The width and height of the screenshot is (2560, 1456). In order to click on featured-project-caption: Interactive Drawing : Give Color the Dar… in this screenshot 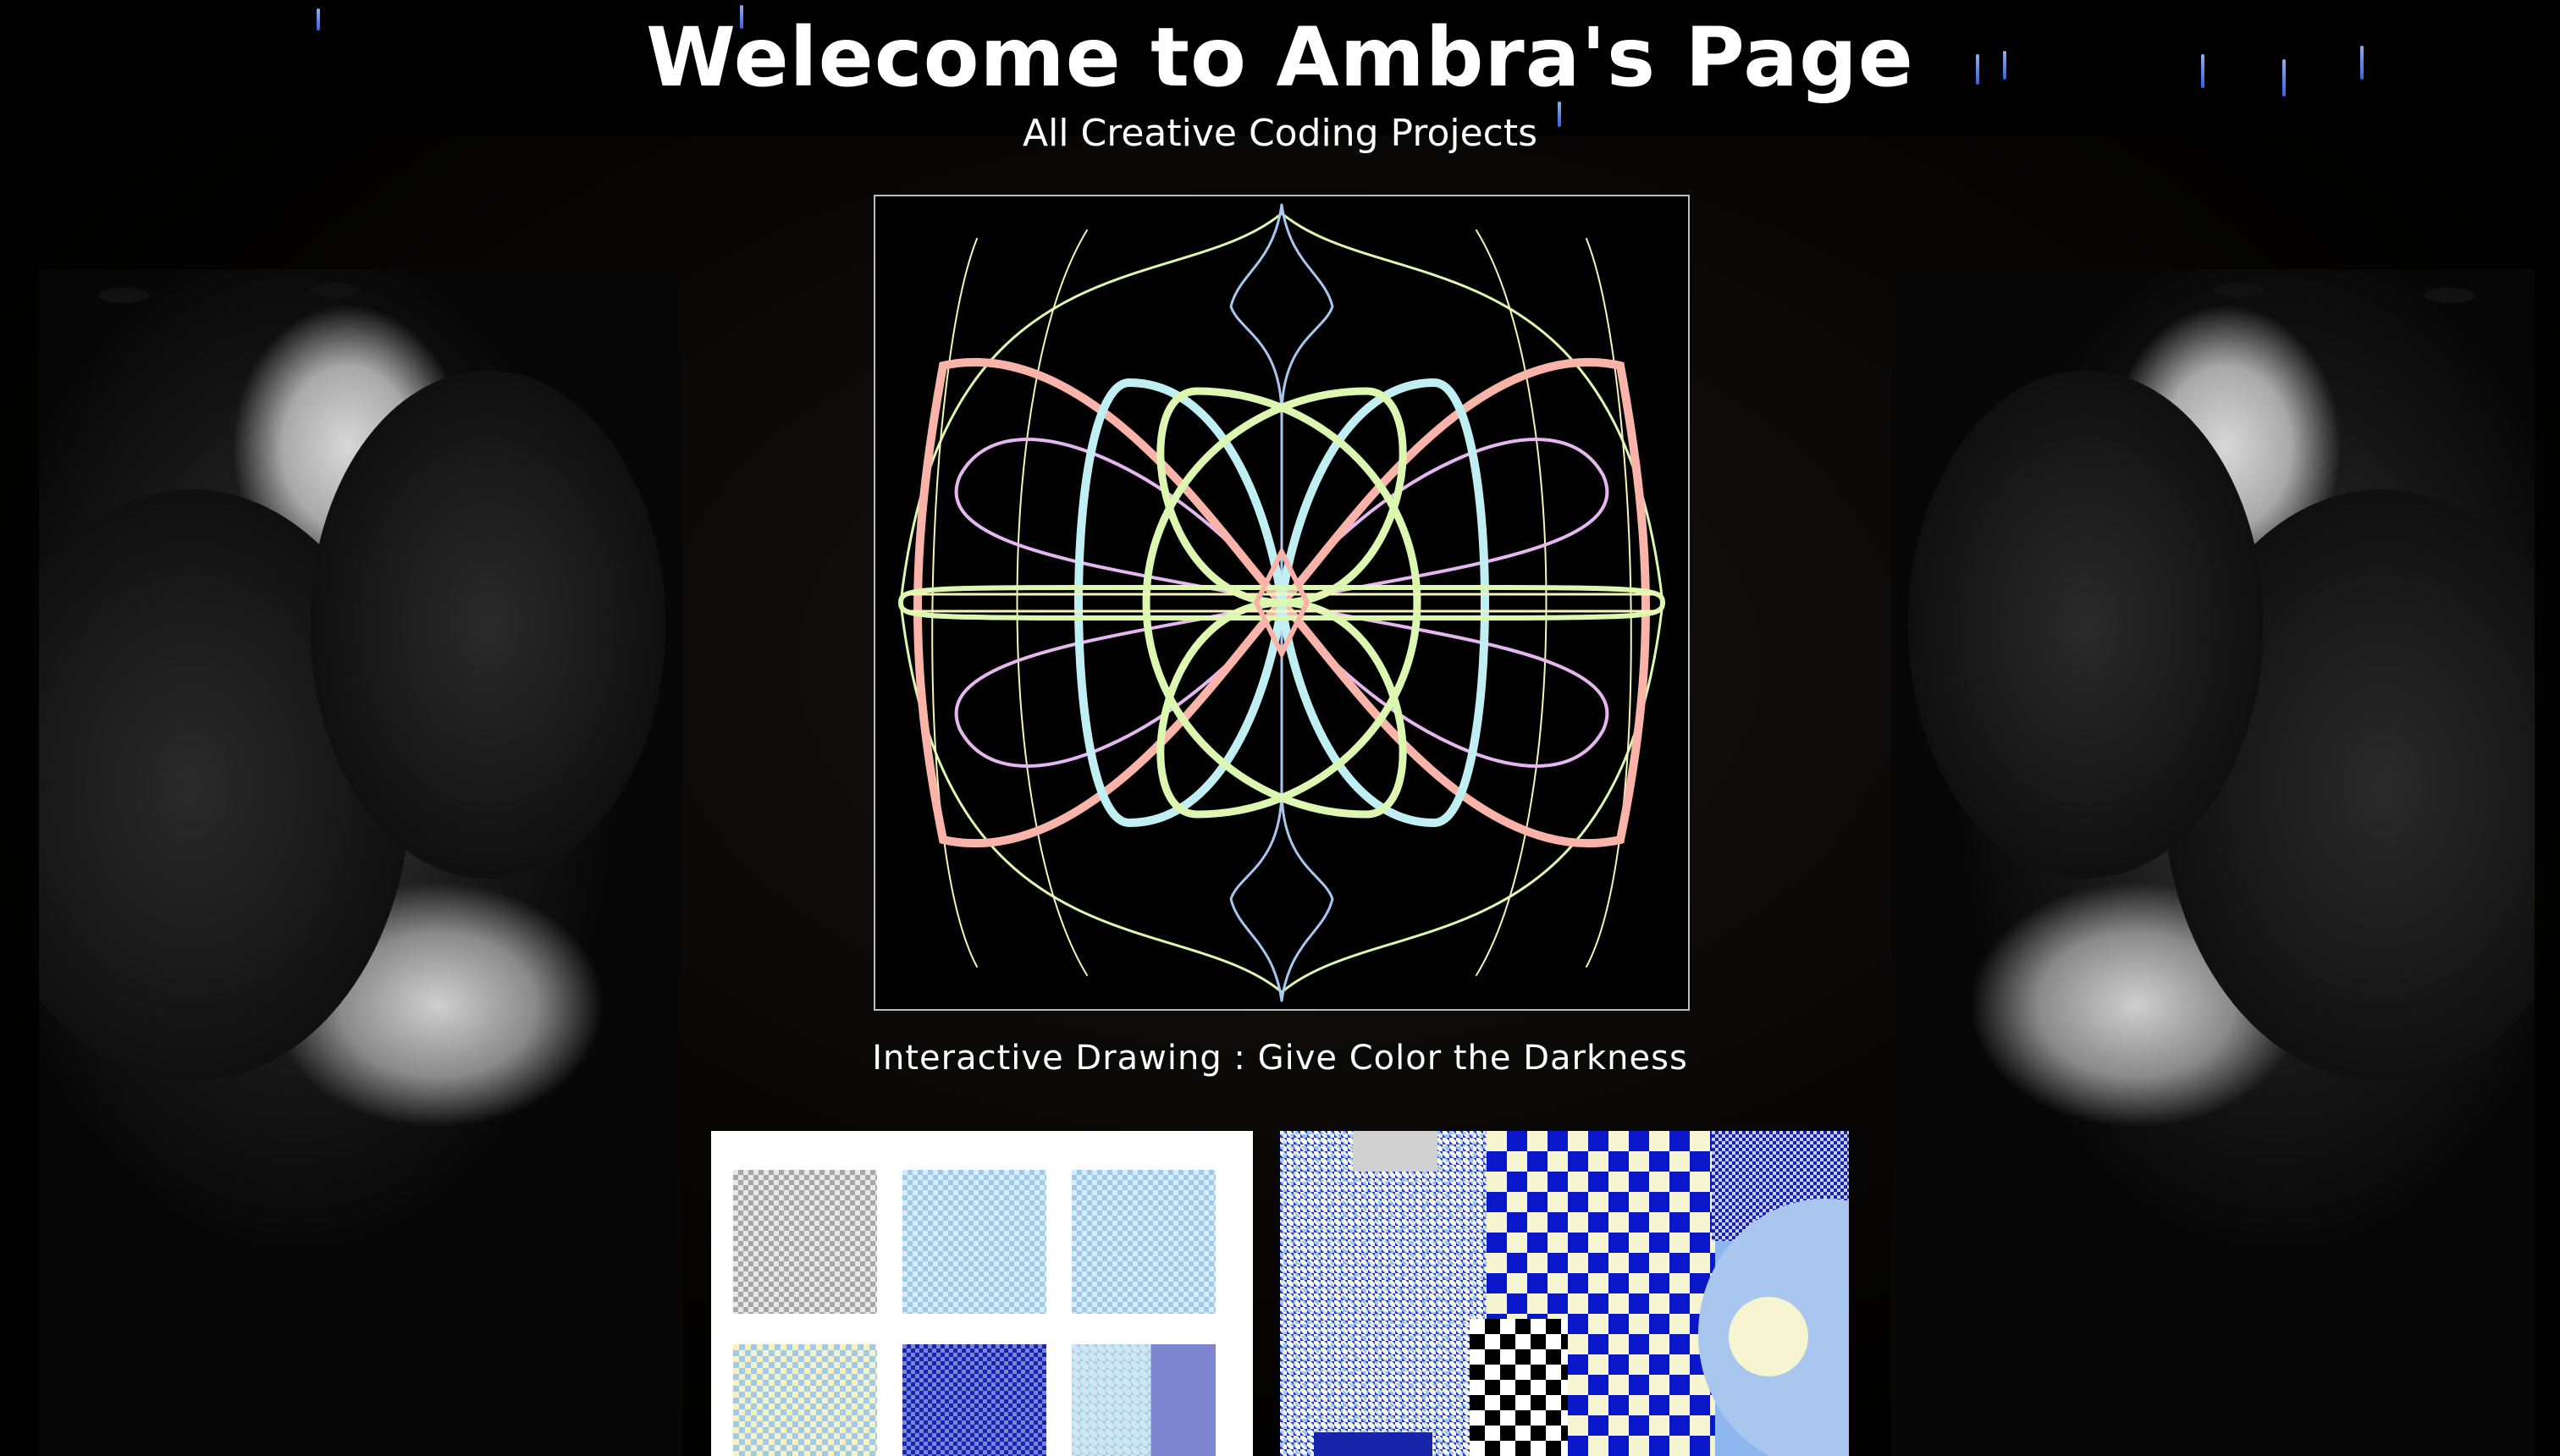, I will do `click(1280, 1058)`.